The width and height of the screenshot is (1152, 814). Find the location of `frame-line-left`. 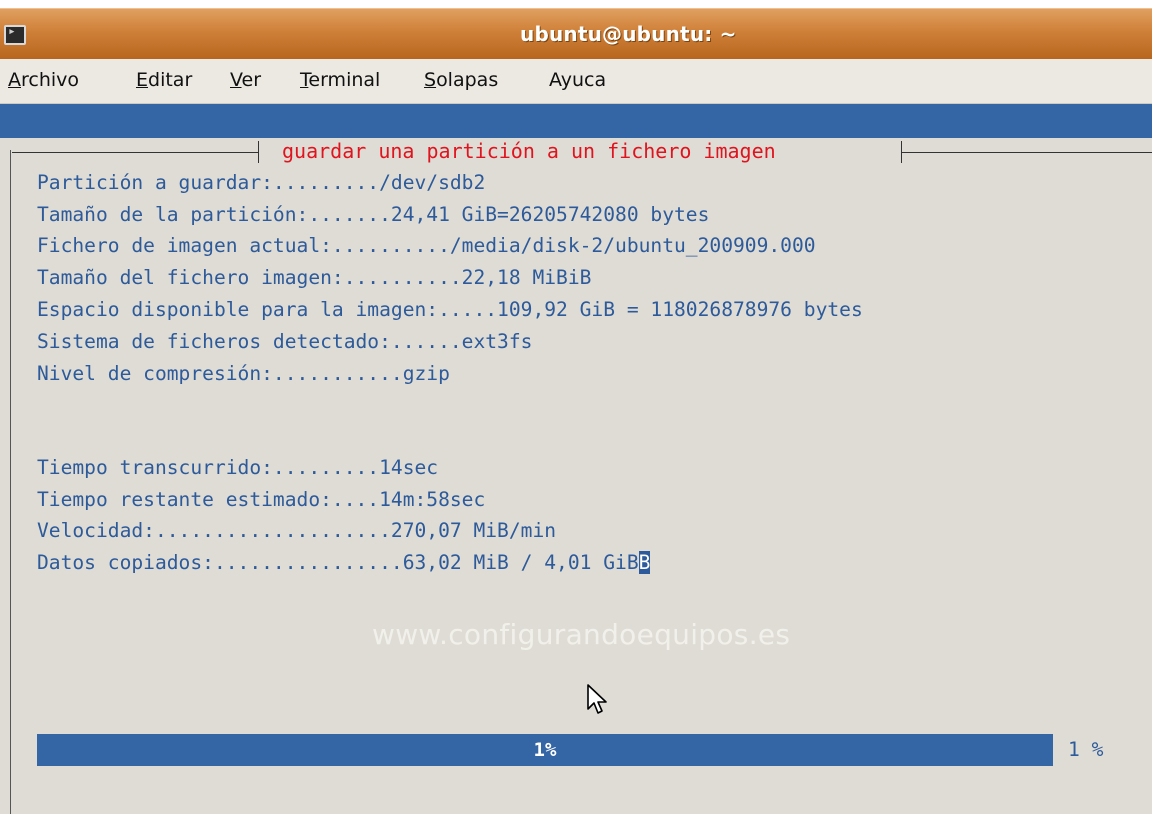

frame-line-left is located at coordinates (135, 152).